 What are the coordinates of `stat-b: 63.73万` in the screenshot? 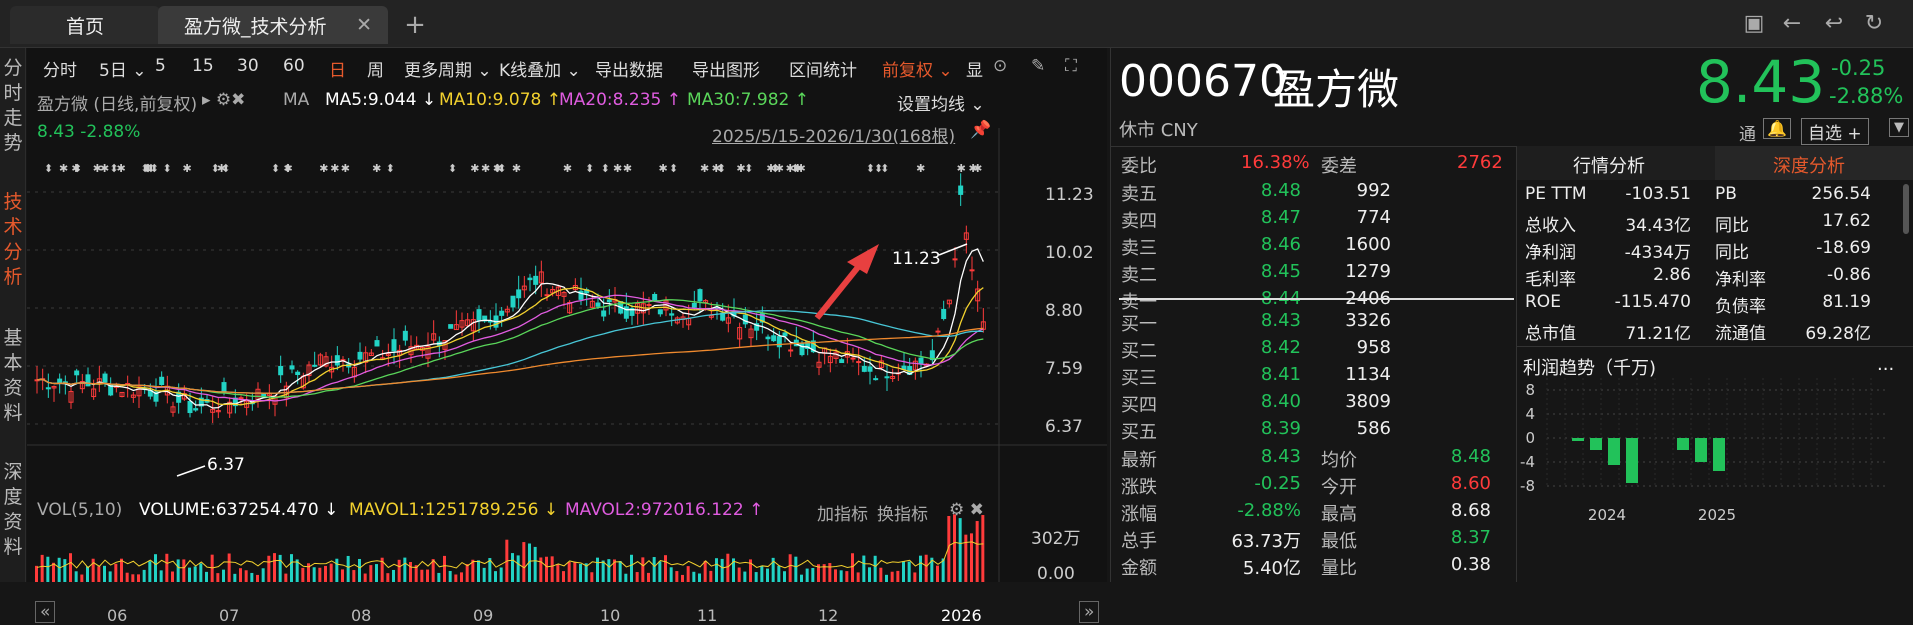 It's located at (1266, 541).